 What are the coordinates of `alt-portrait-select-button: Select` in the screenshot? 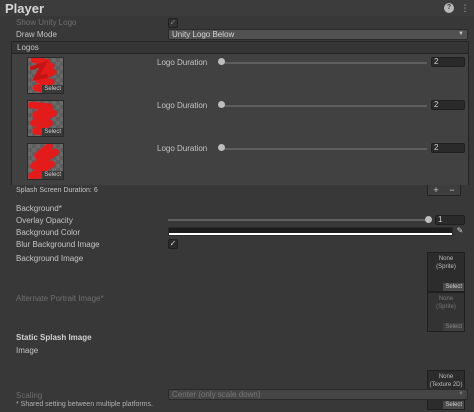 It's located at (453, 327).